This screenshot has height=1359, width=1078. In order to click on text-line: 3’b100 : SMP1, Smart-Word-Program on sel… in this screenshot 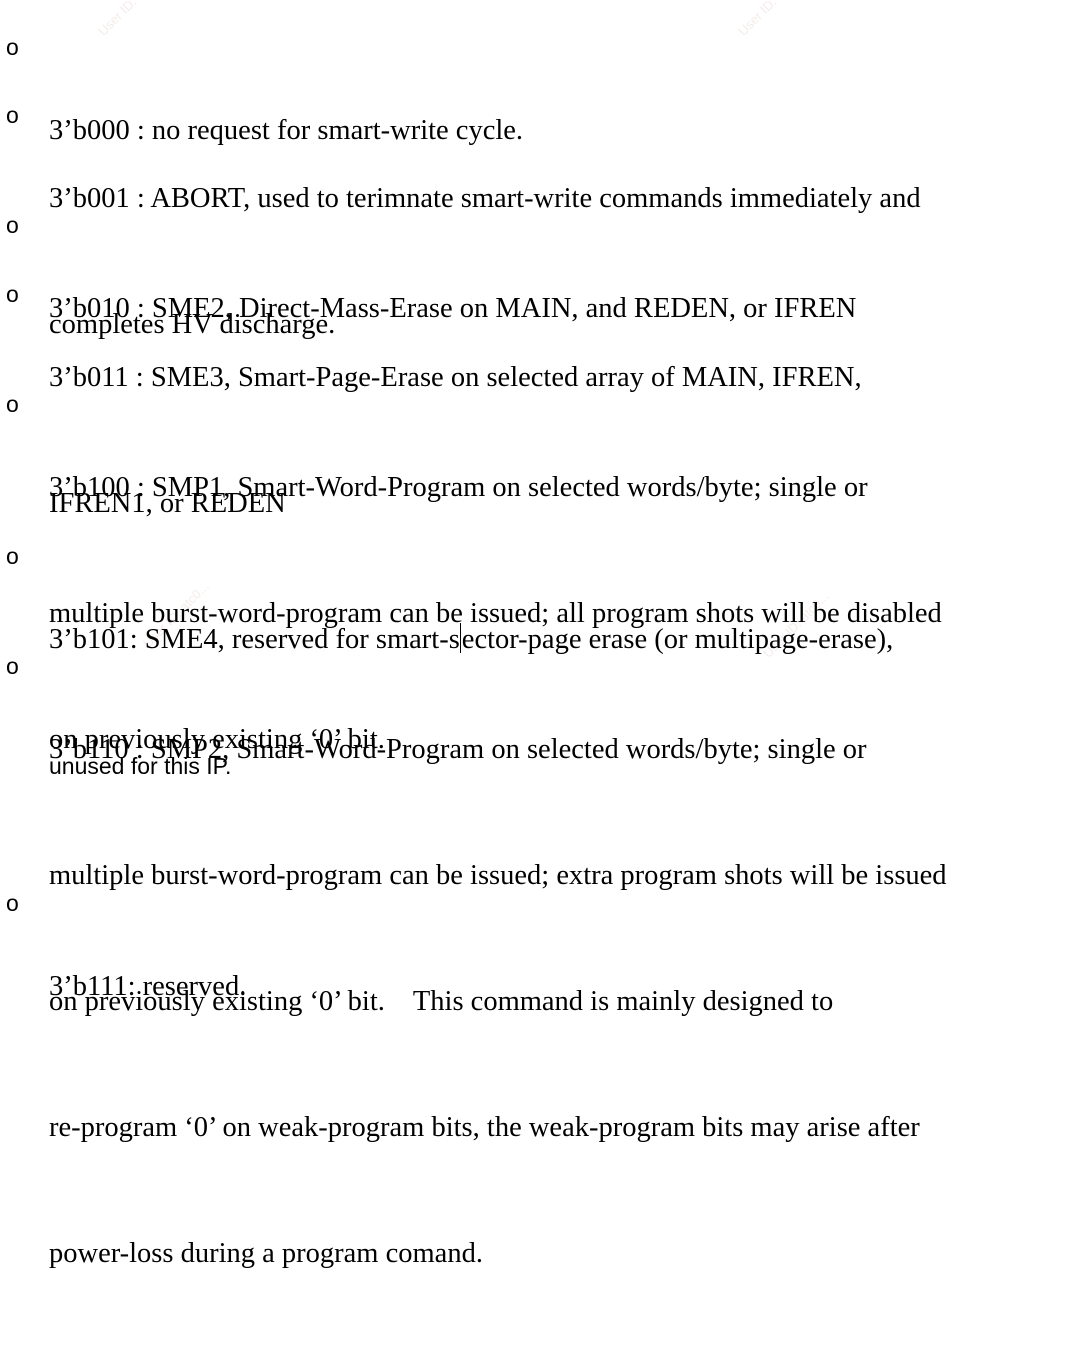, I will do `click(458, 487)`.